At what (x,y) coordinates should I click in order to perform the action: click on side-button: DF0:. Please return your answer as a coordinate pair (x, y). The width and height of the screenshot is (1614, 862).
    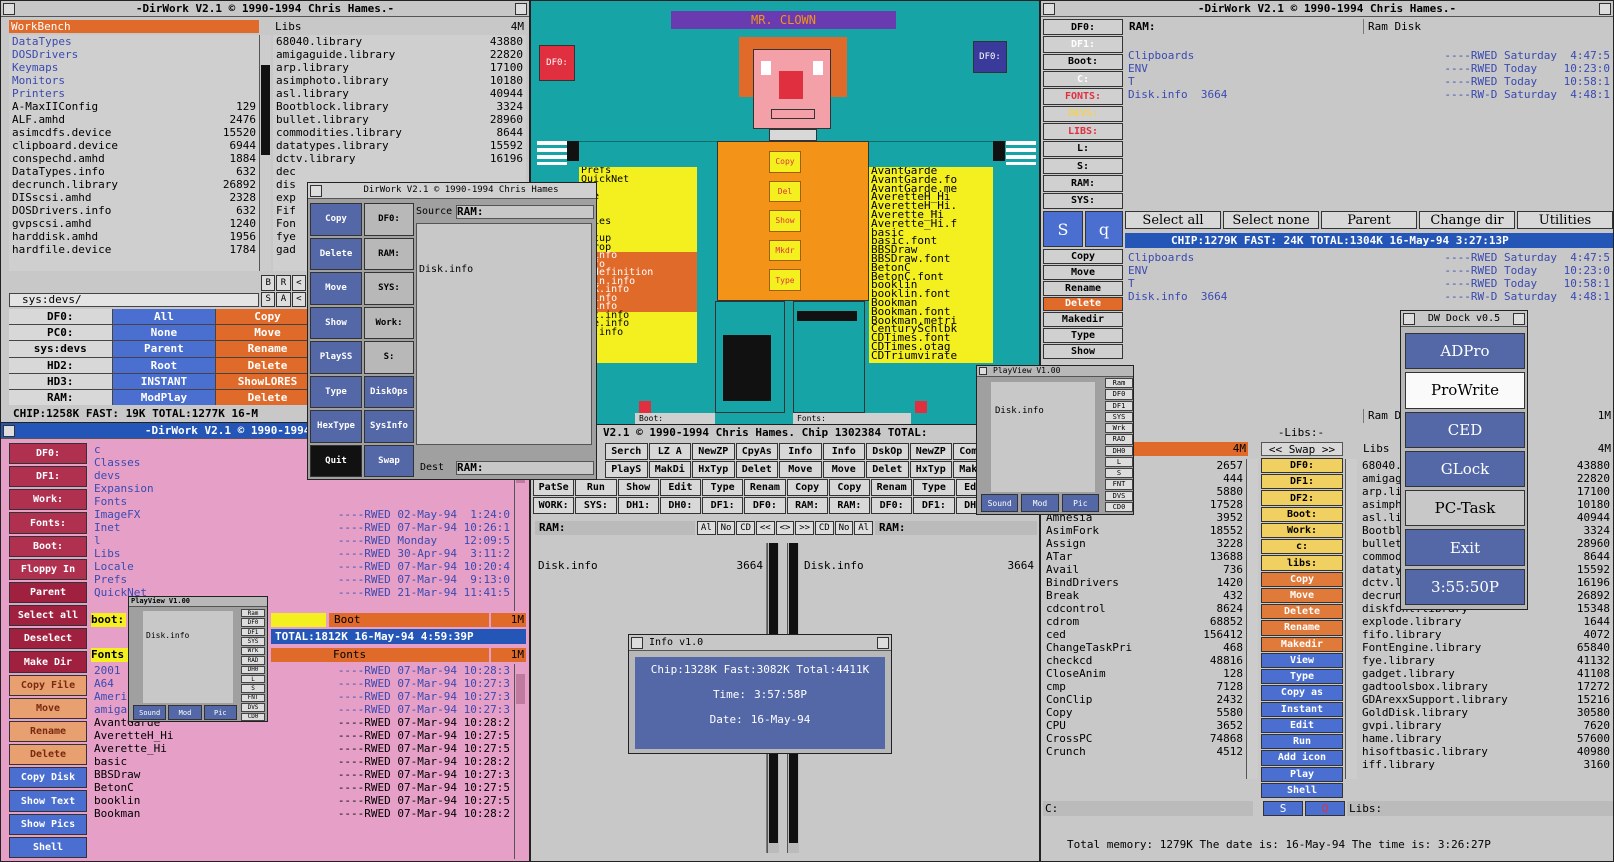
    Looking at the image, I should click on (48, 454).